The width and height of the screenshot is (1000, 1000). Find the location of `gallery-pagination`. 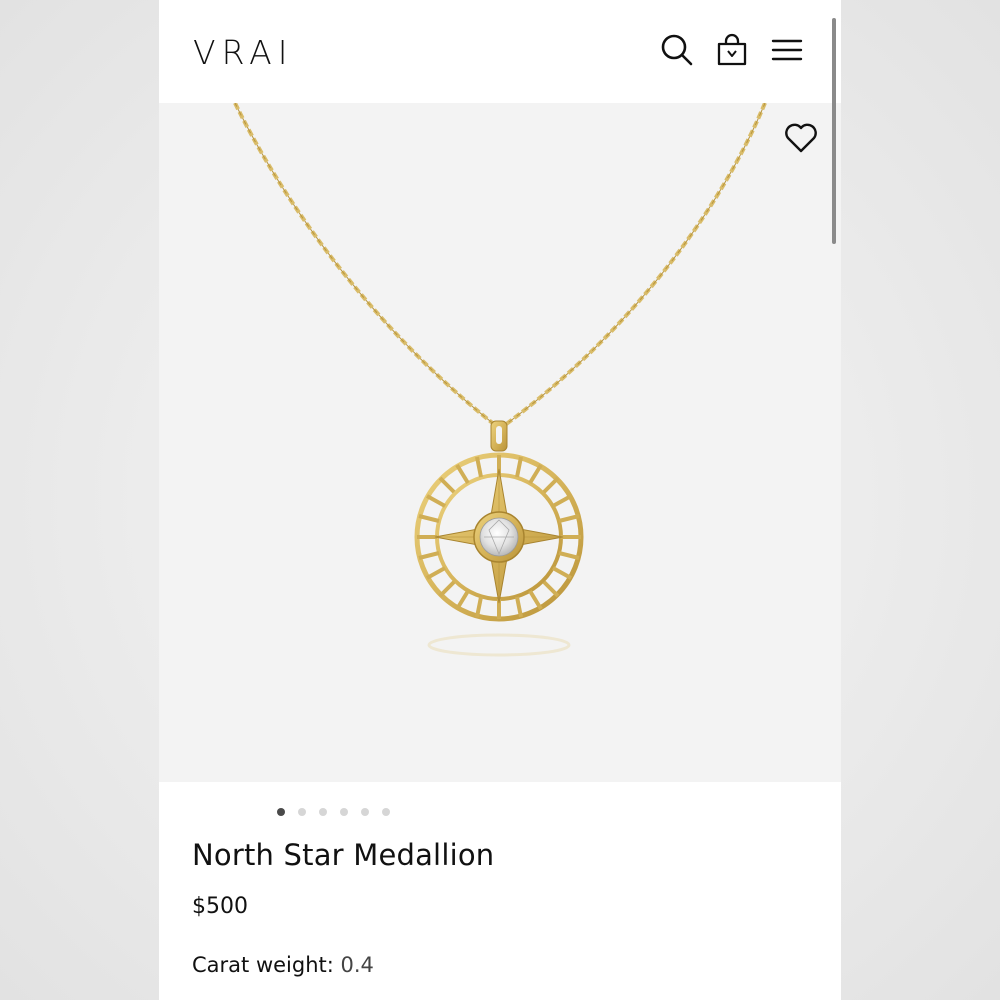

gallery-pagination is located at coordinates (333, 812).